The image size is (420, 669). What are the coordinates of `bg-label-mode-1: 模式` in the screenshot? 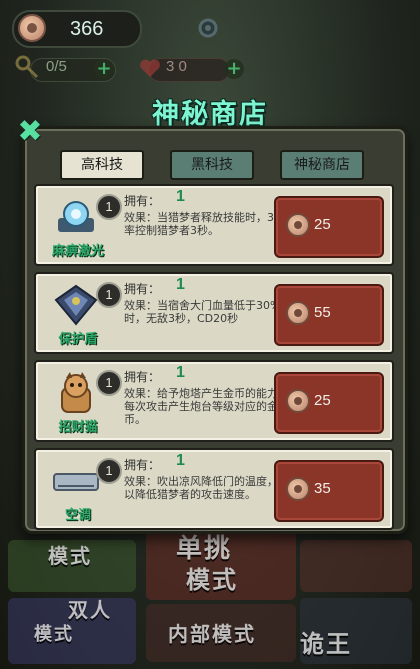 It's located at (70, 556).